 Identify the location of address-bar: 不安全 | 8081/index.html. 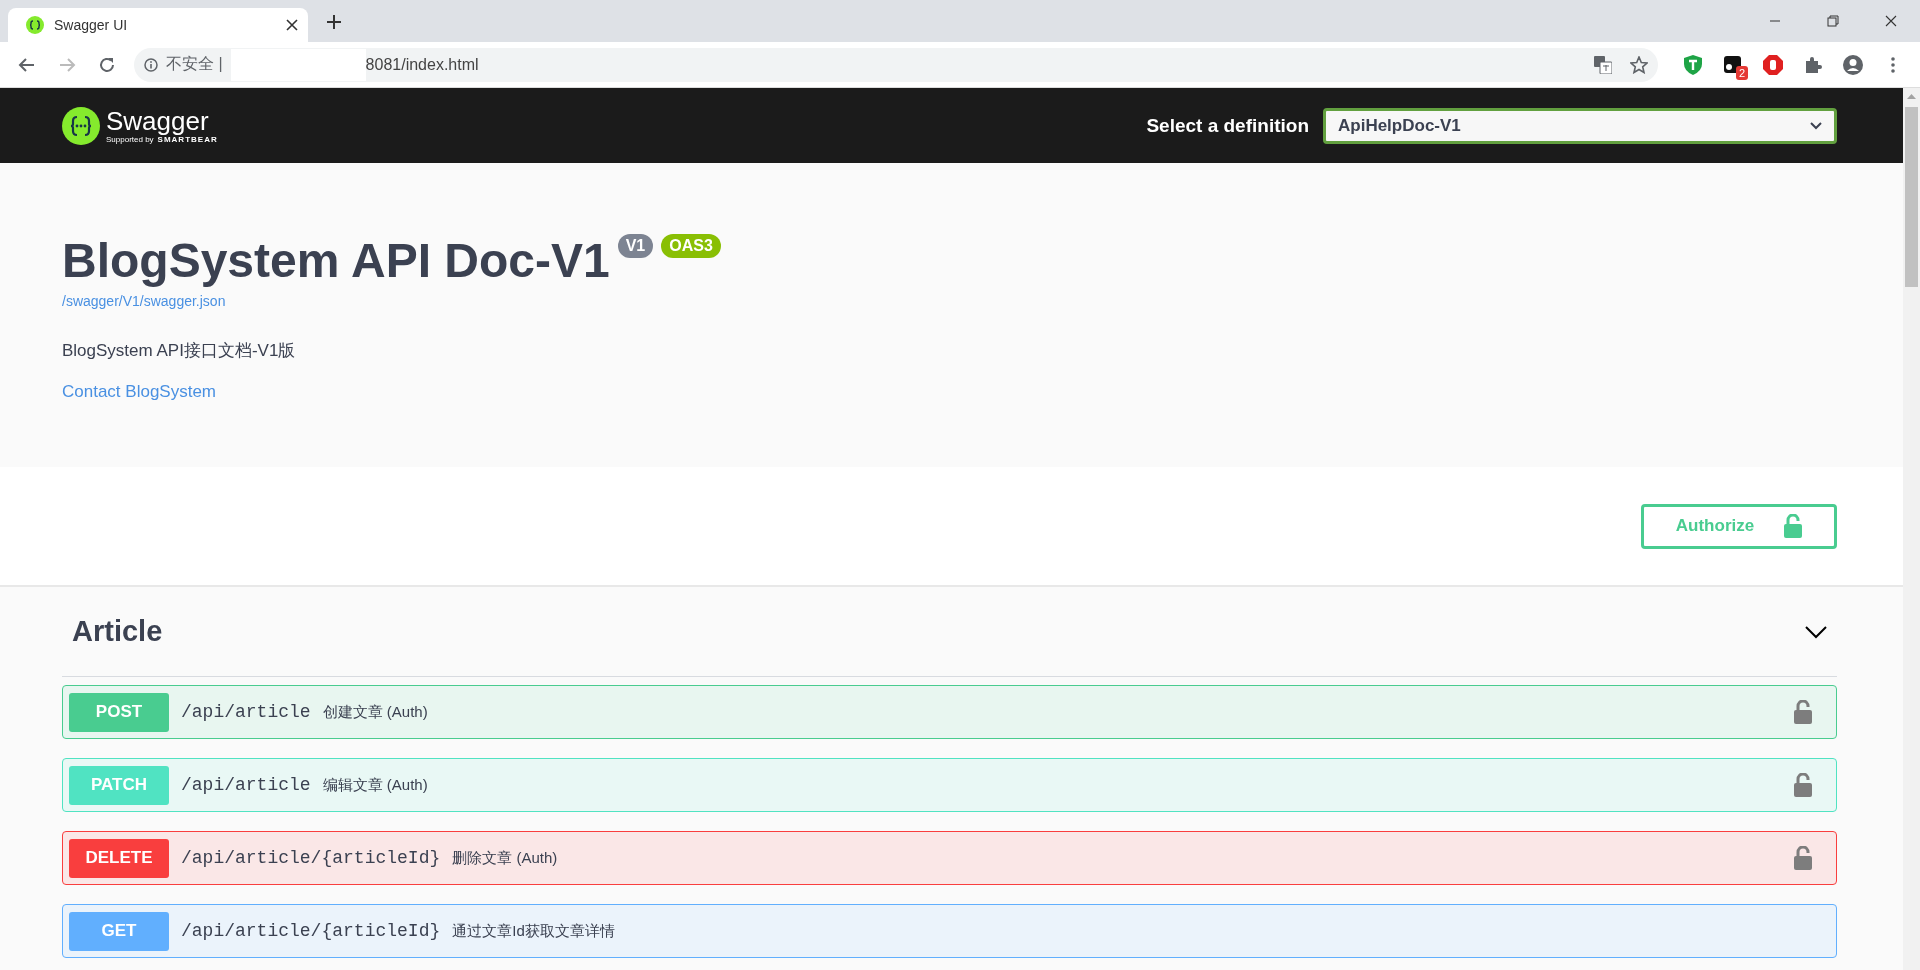
(896, 64).